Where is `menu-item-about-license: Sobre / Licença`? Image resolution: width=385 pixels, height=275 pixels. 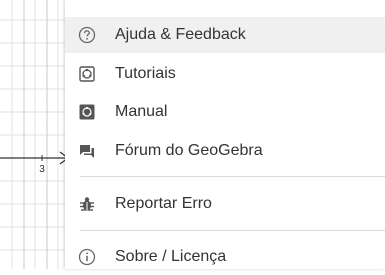 menu-item-about-license: Sobre / Licença is located at coordinates (225, 257).